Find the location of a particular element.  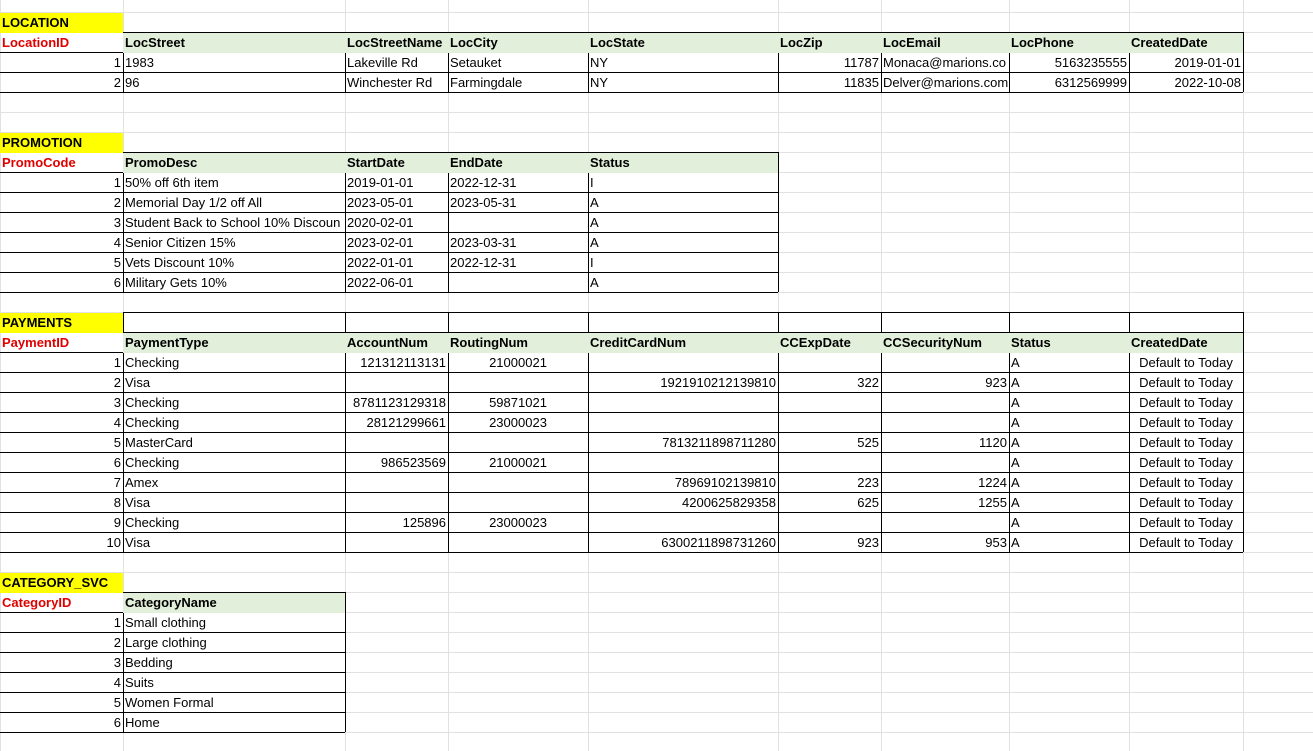

location-cell: 2022-10-08 is located at coordinates (1186, 83).